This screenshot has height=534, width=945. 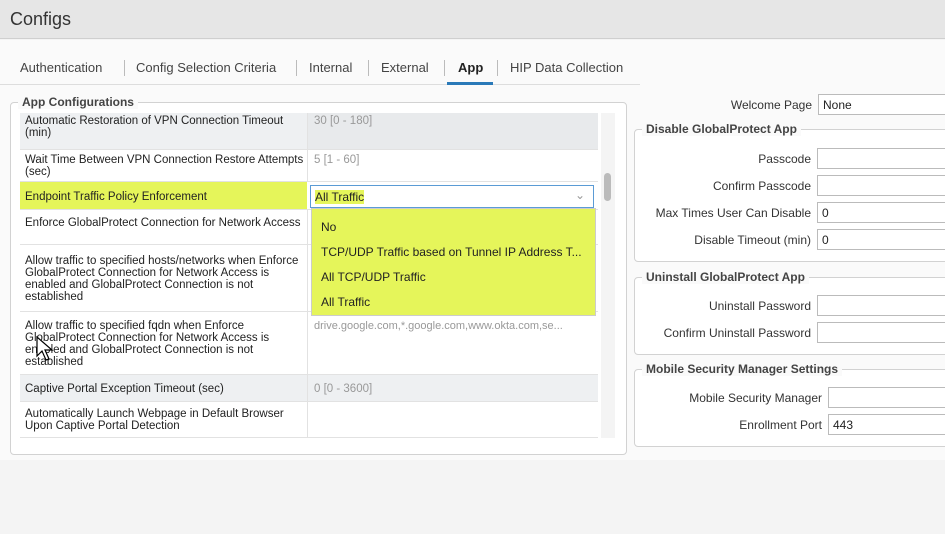 I want to click on endpoint-traffic-select: All Traffic ⌄, so click(x=452, y=196).